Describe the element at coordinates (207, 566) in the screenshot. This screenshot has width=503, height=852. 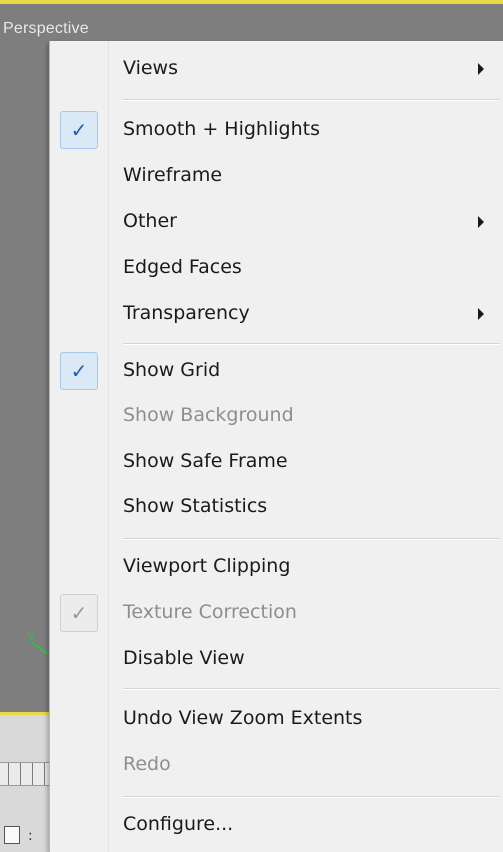
I see `menu-item-label: Viewport Clipping` at that location.